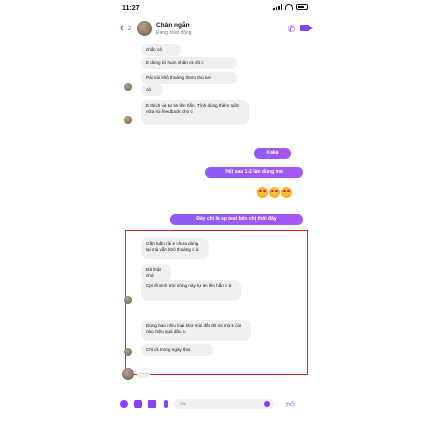 The image size is (434, 434). Describe the element at coordinates (254, 172) in the screenshot. I see `message-out: Hết sau 1-2 lần dùng mà` at that location.